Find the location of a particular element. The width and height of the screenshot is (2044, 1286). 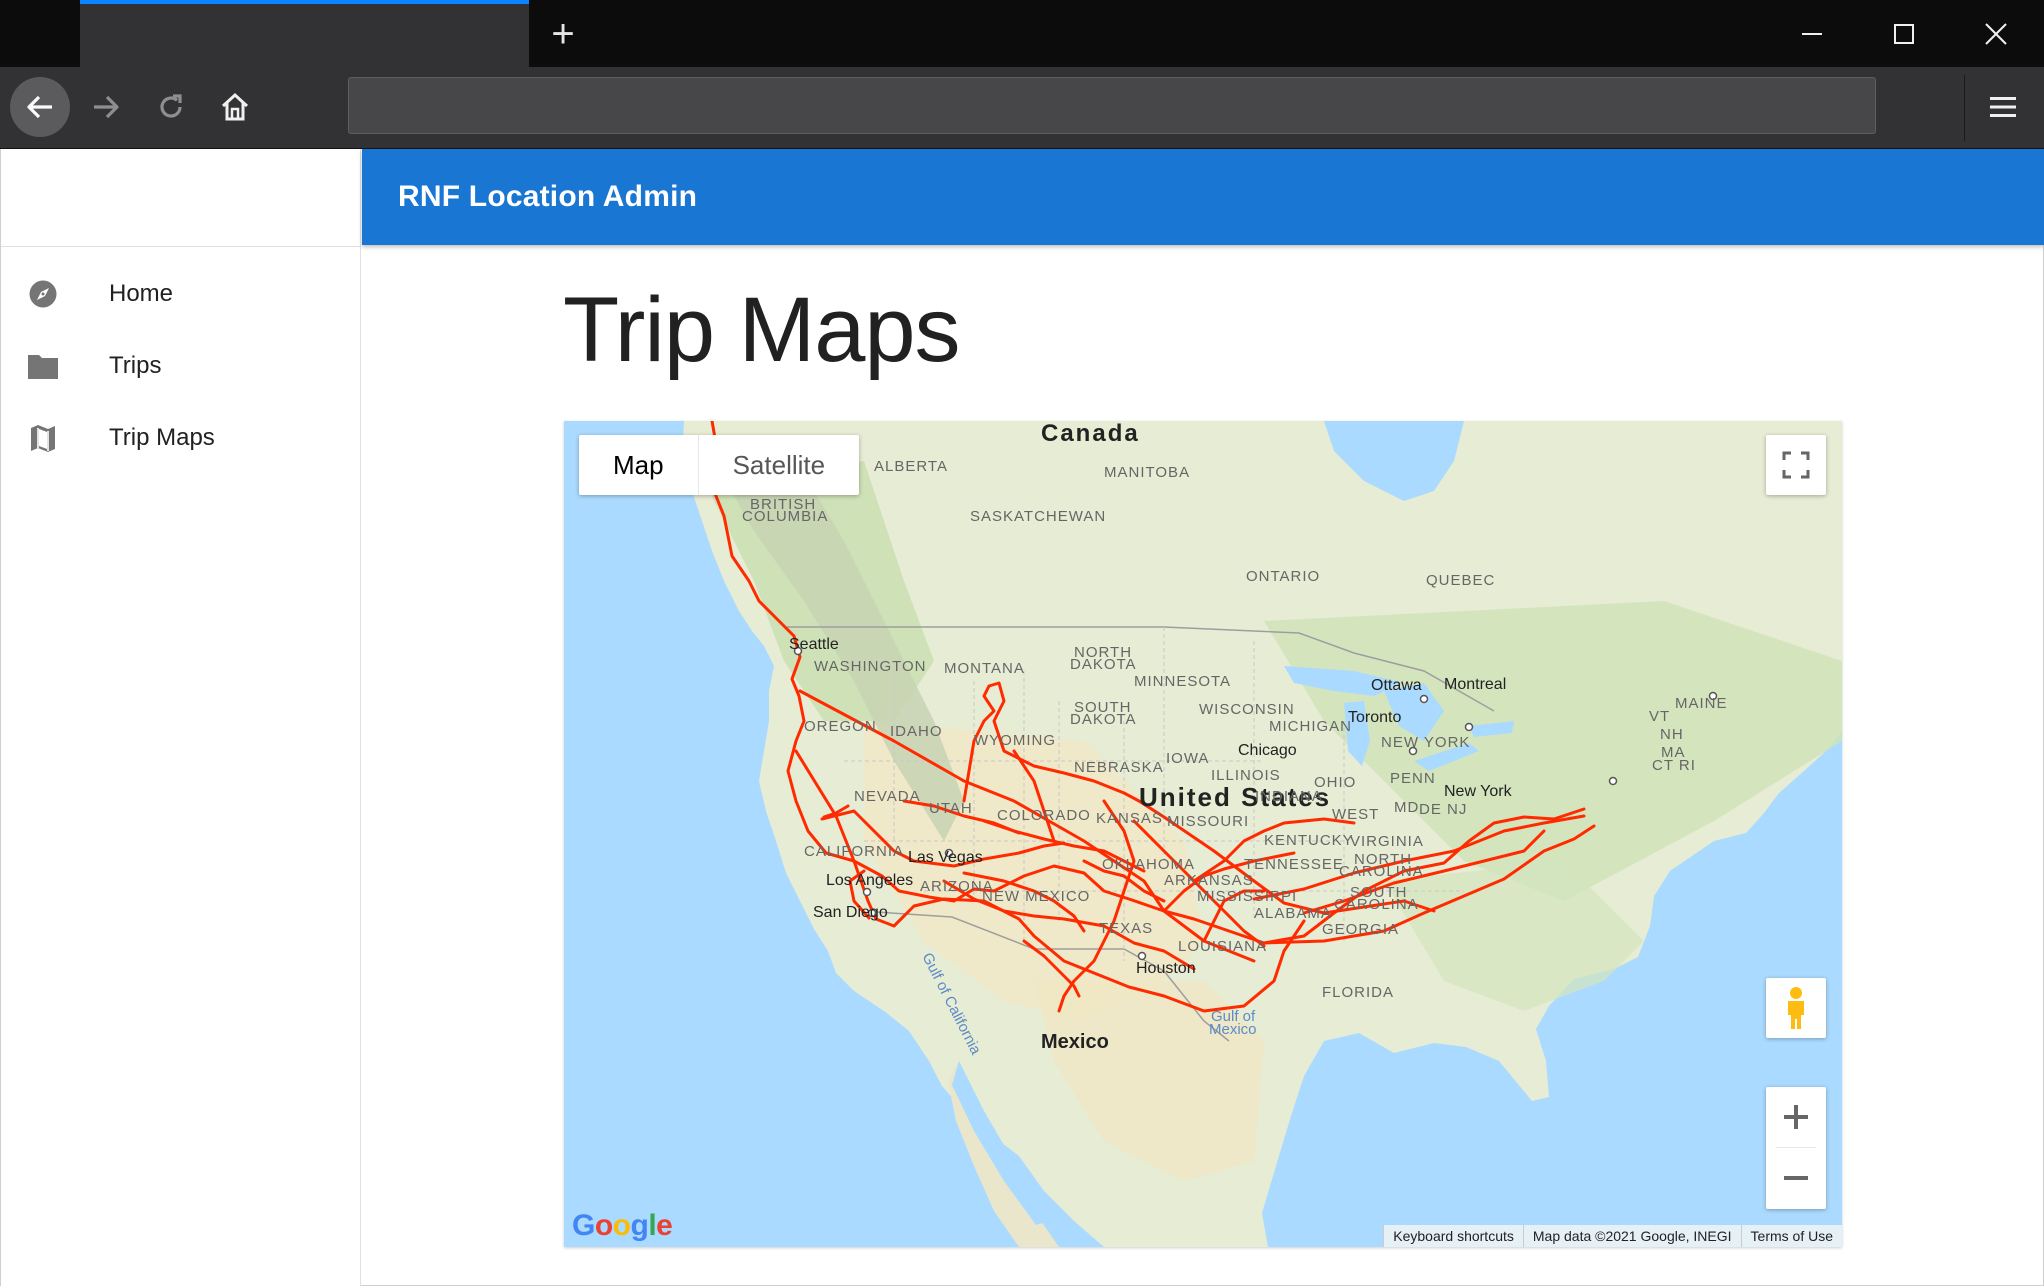

label-region: IDAHO is located at coordinates (916, 731).